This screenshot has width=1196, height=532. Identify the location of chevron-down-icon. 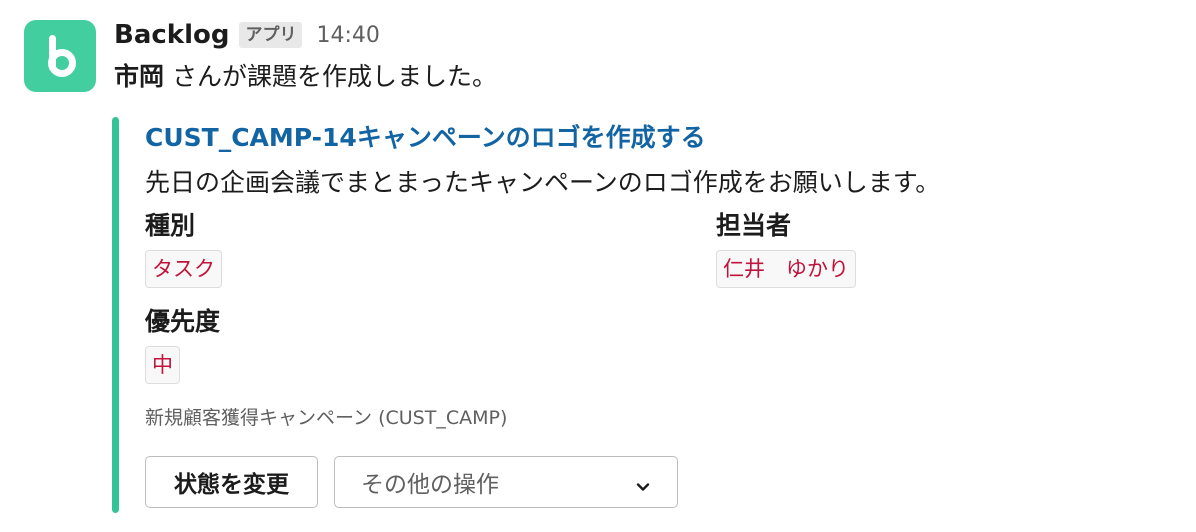
(643, 488).